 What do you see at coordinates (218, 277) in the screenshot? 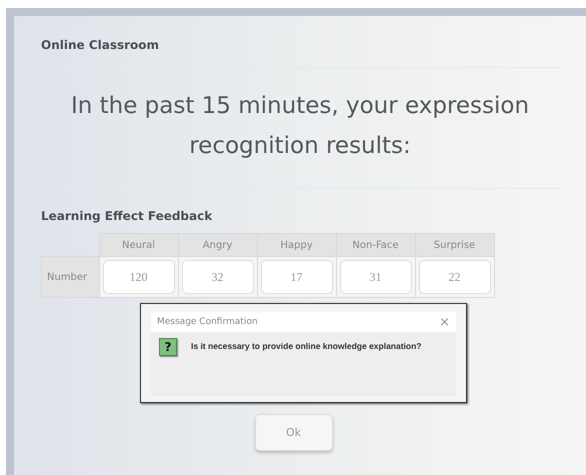
I see `value-field: 32` at bounding box center [218, 277].